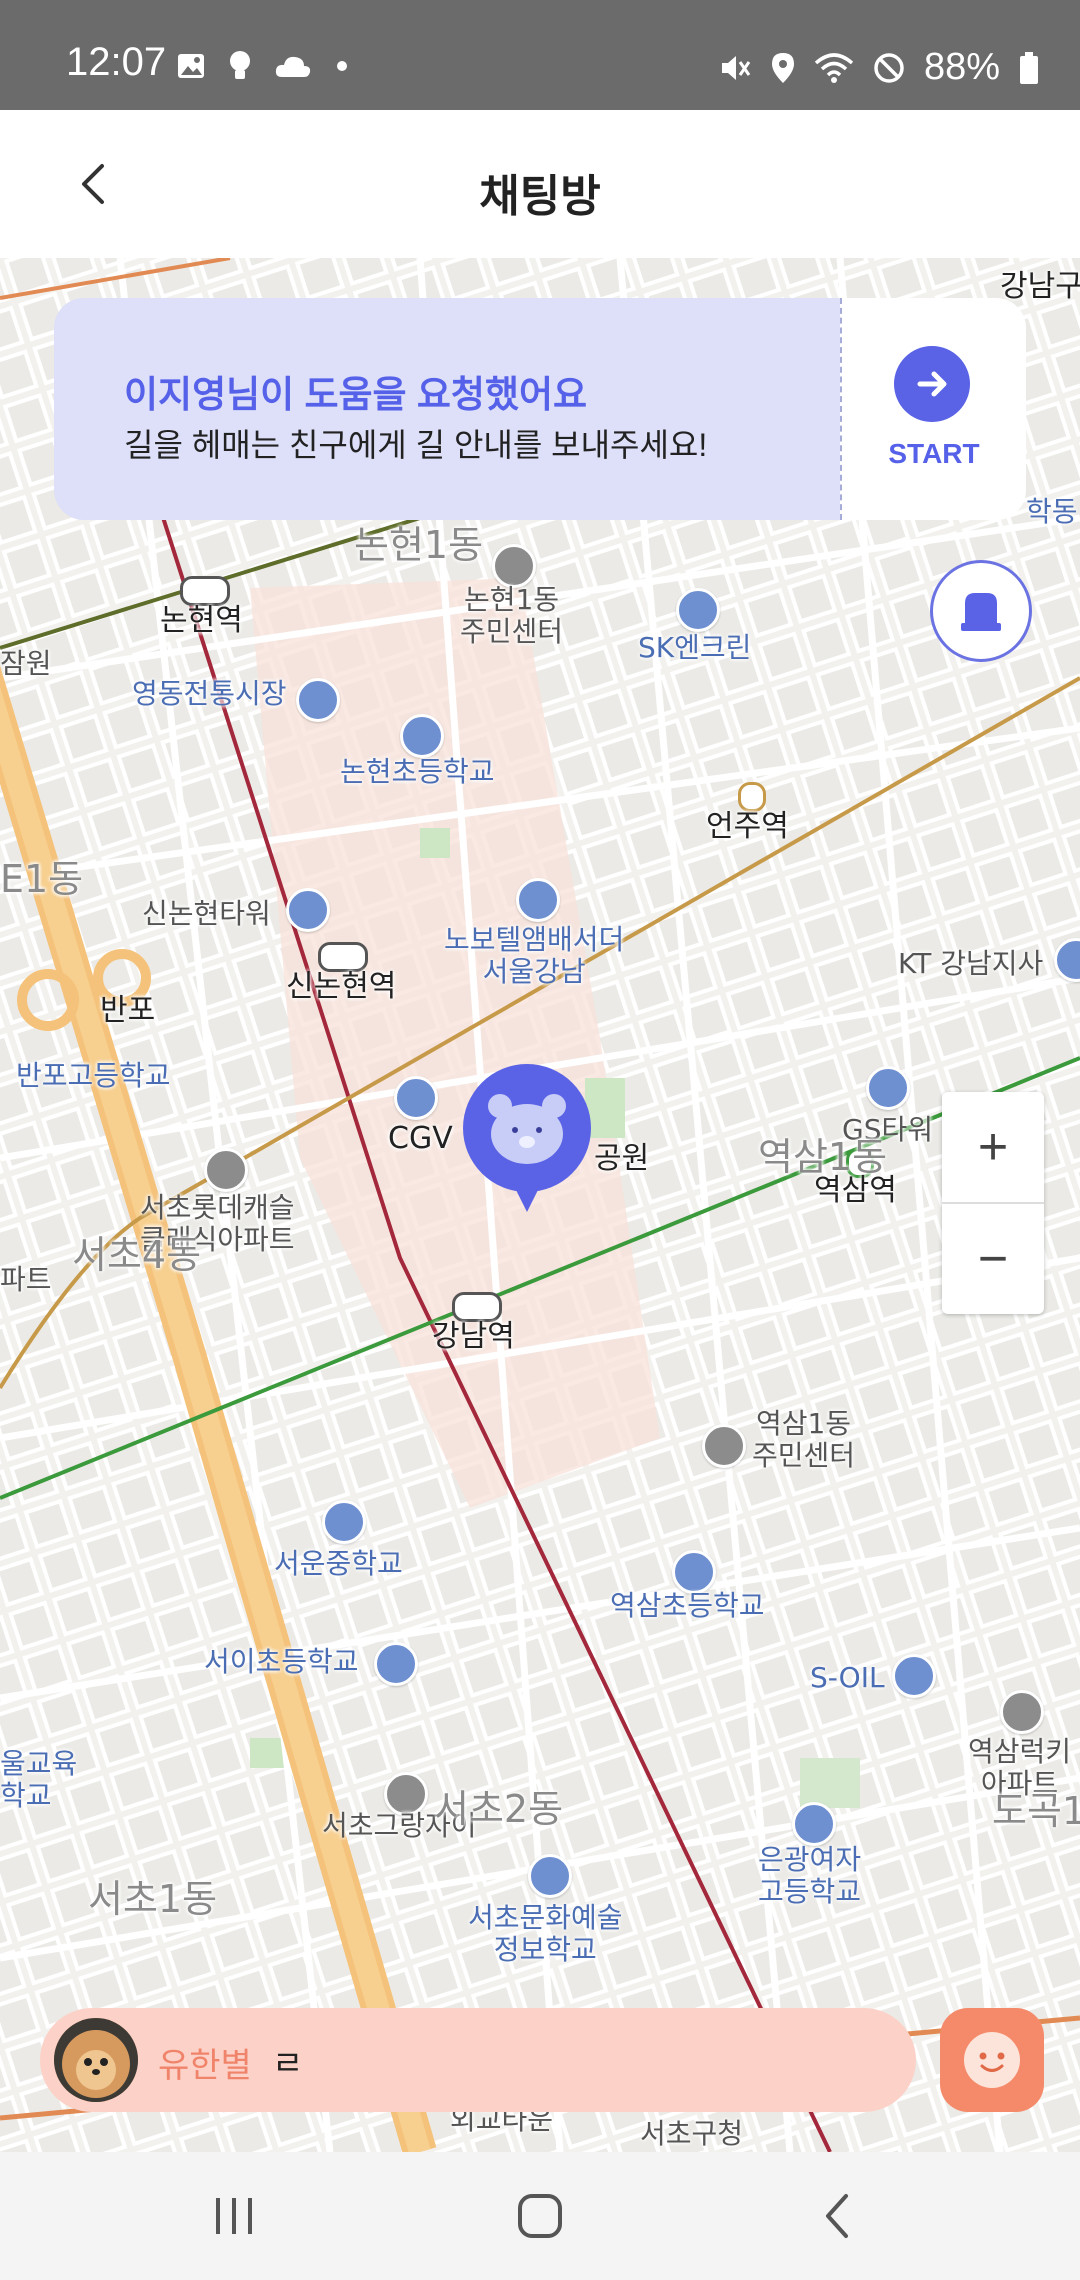 Image resolution: width=1080 pixels, height=2280 pixels. Describe the element at coordinates (137, 1255) in the screenshot. I see `map-label: 서초4동` at that location.